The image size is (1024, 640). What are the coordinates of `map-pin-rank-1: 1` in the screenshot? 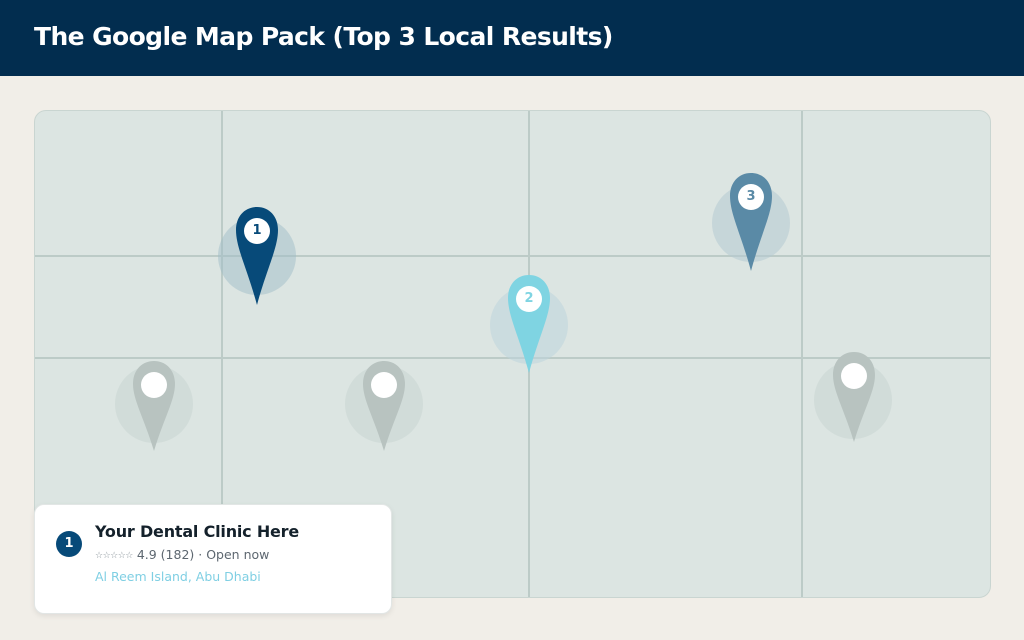 It's located at (257, 255).